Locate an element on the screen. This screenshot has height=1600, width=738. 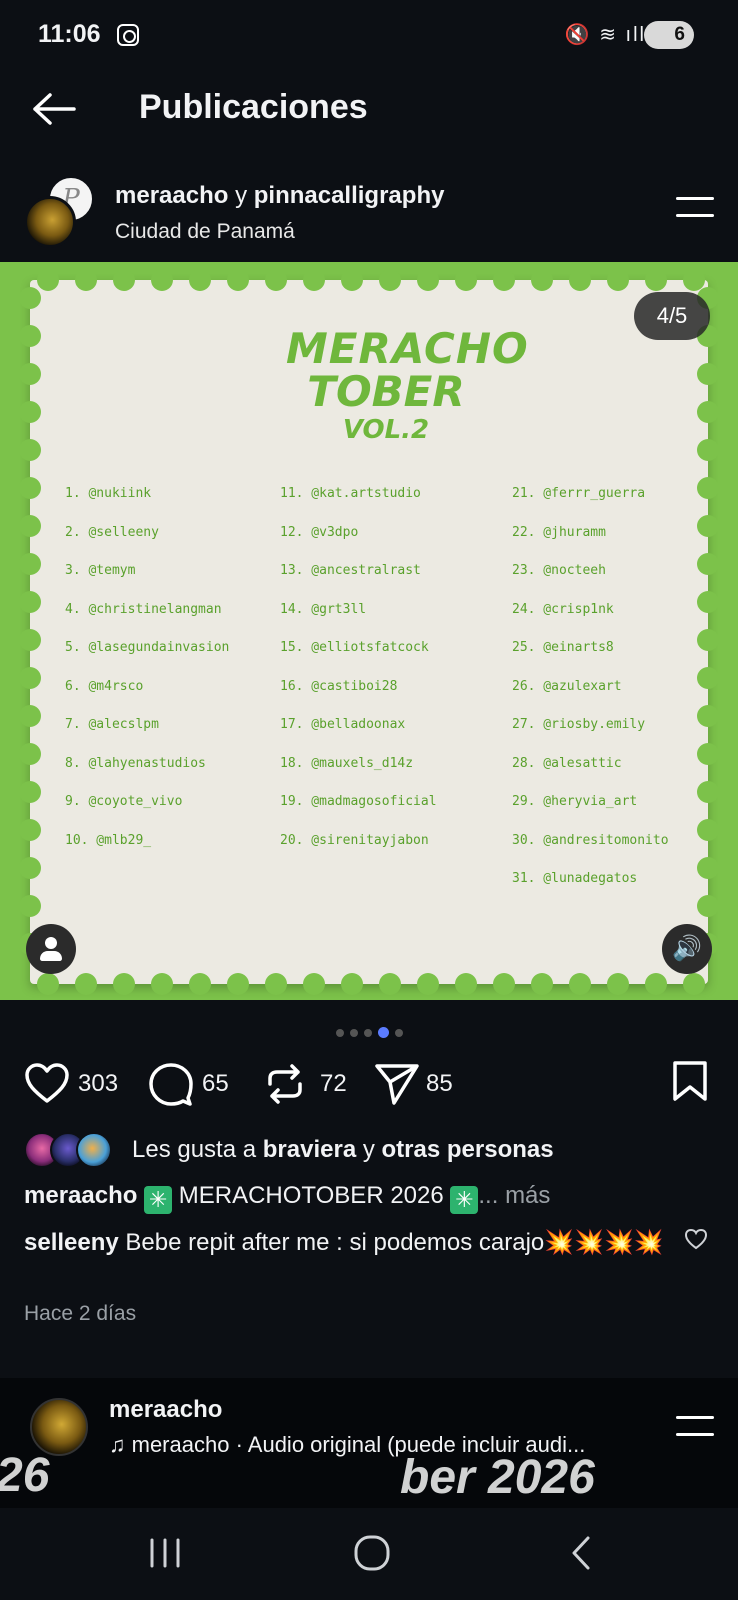
top-header: Publicaciones is located at coordinates (369, 110).